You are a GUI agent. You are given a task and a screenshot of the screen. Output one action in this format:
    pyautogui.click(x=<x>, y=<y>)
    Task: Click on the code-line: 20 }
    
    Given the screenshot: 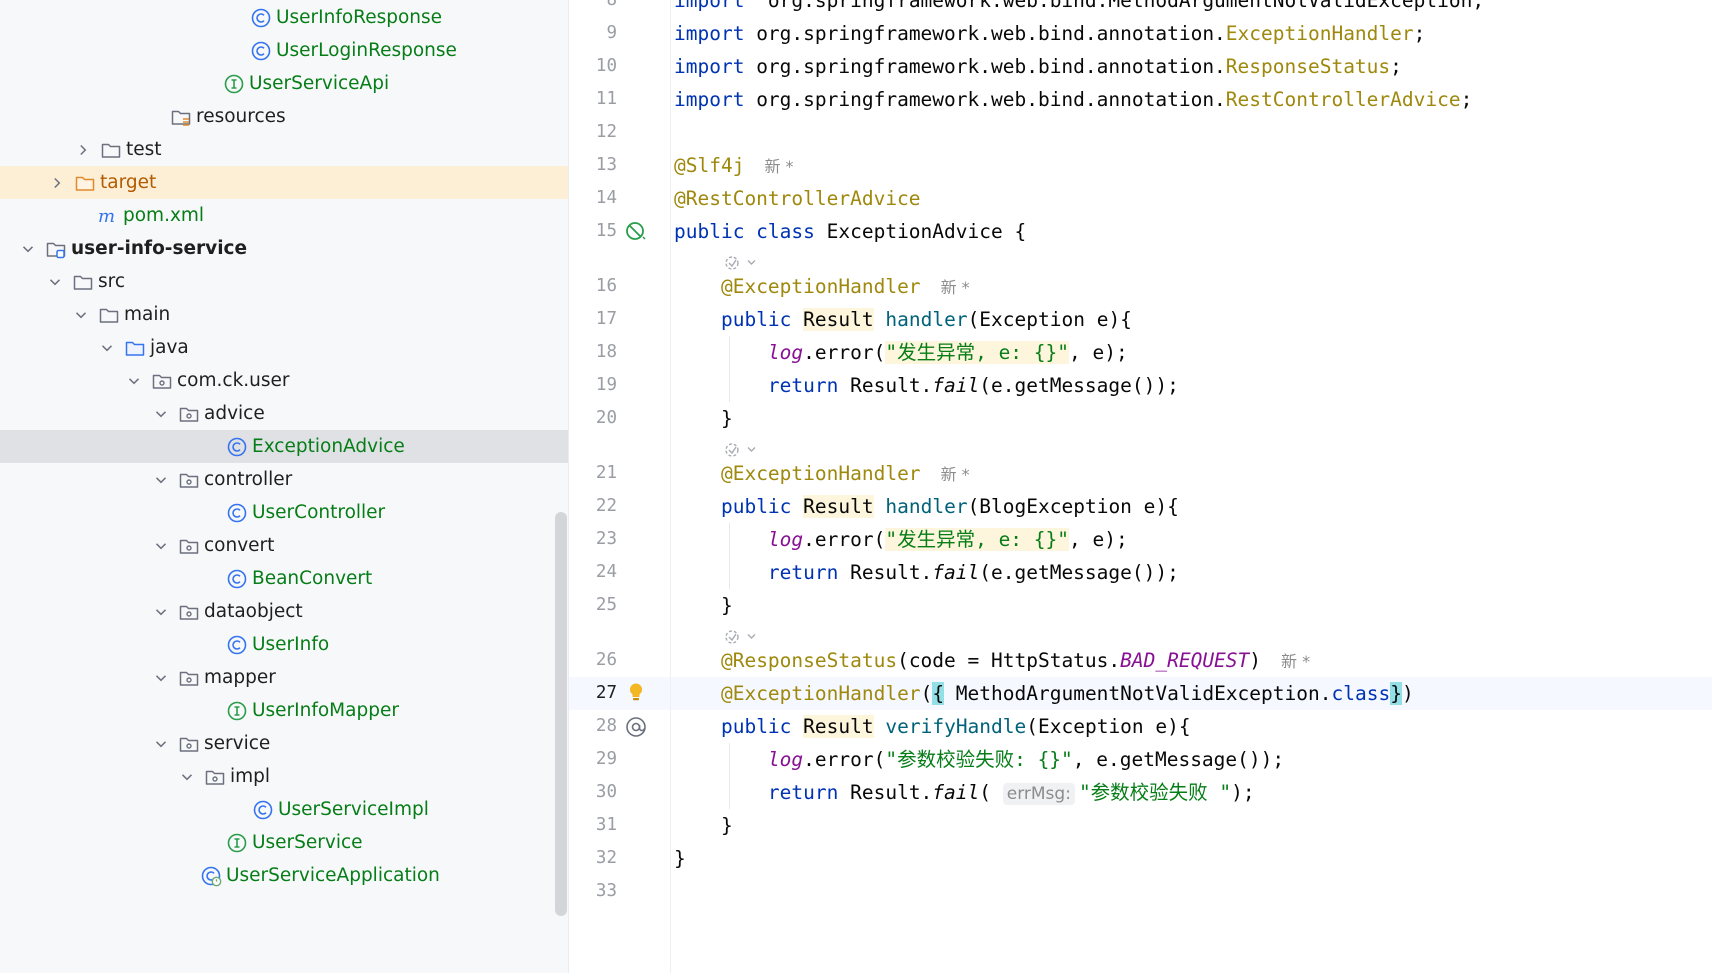 What is the action you would take?
    pyautogui.click(x=1140, y=418)
    